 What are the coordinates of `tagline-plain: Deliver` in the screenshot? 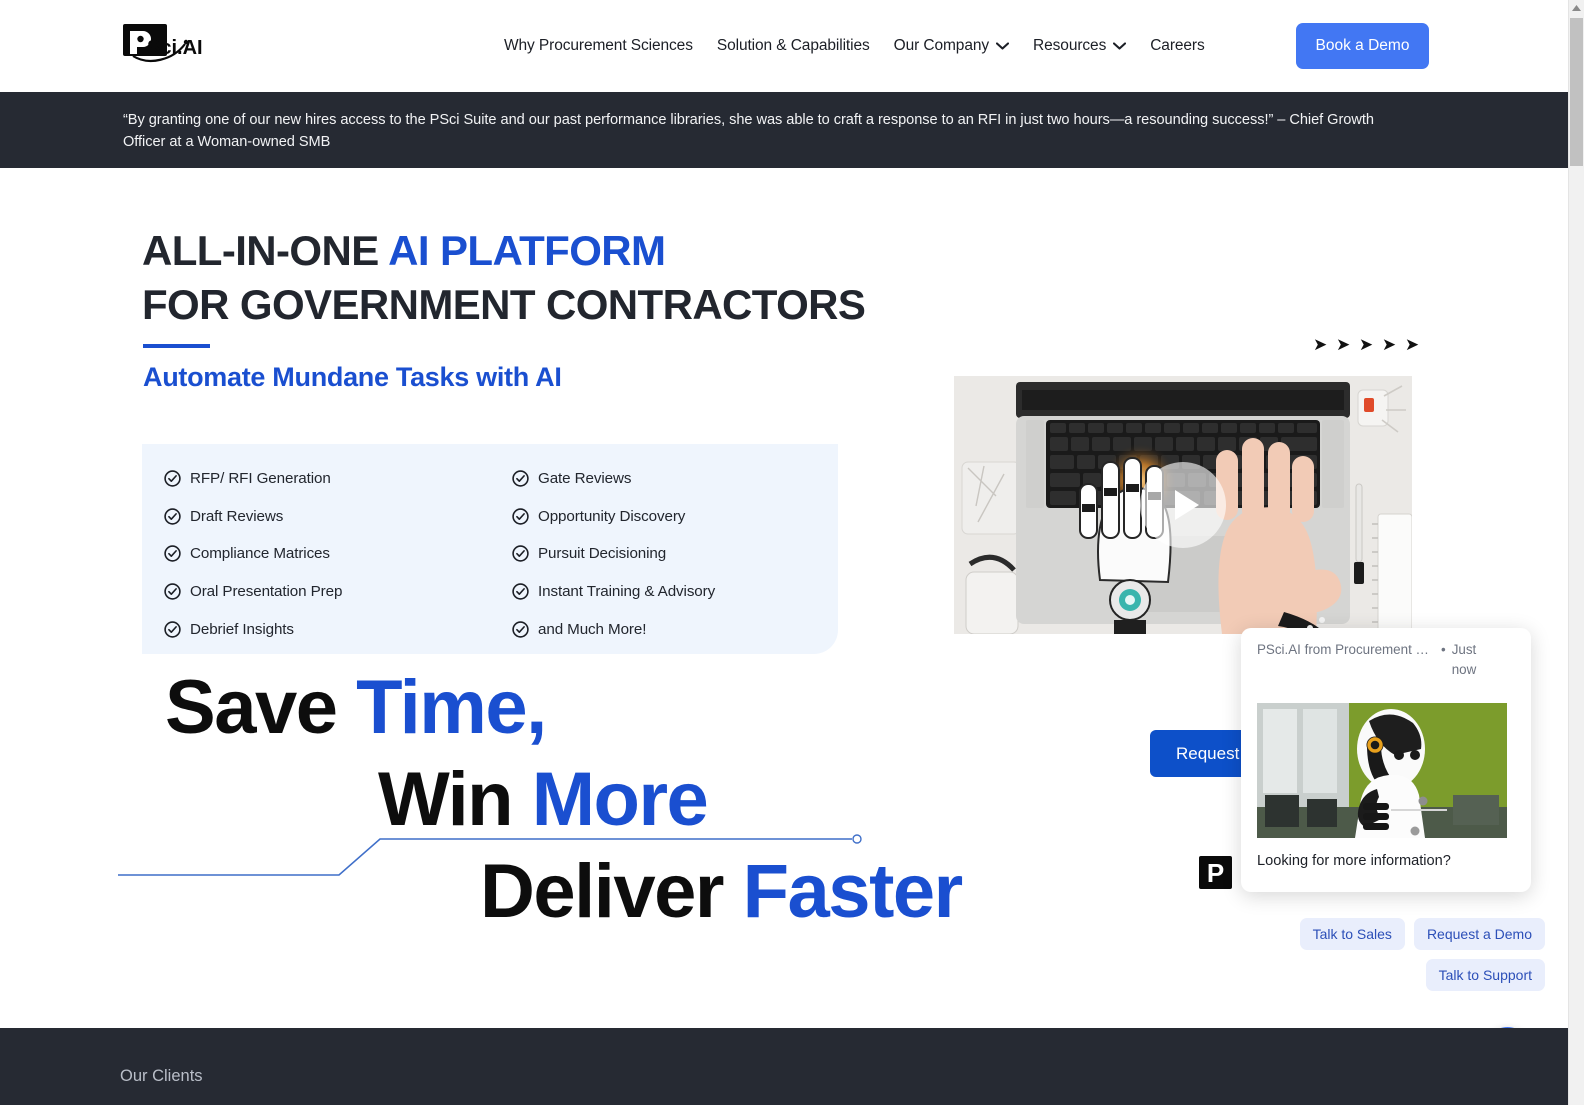 It's located at (611, 891).